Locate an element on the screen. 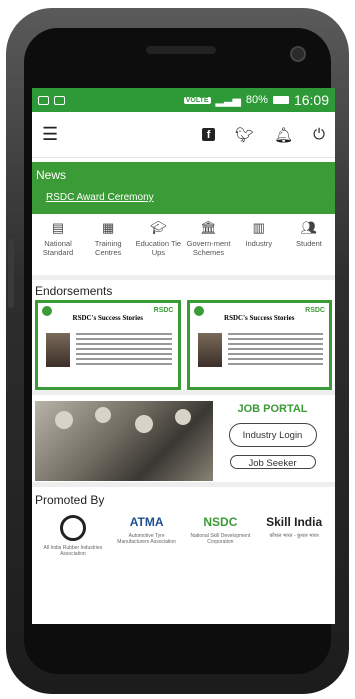  image-notification-icon is located at coordinates (59, 100).